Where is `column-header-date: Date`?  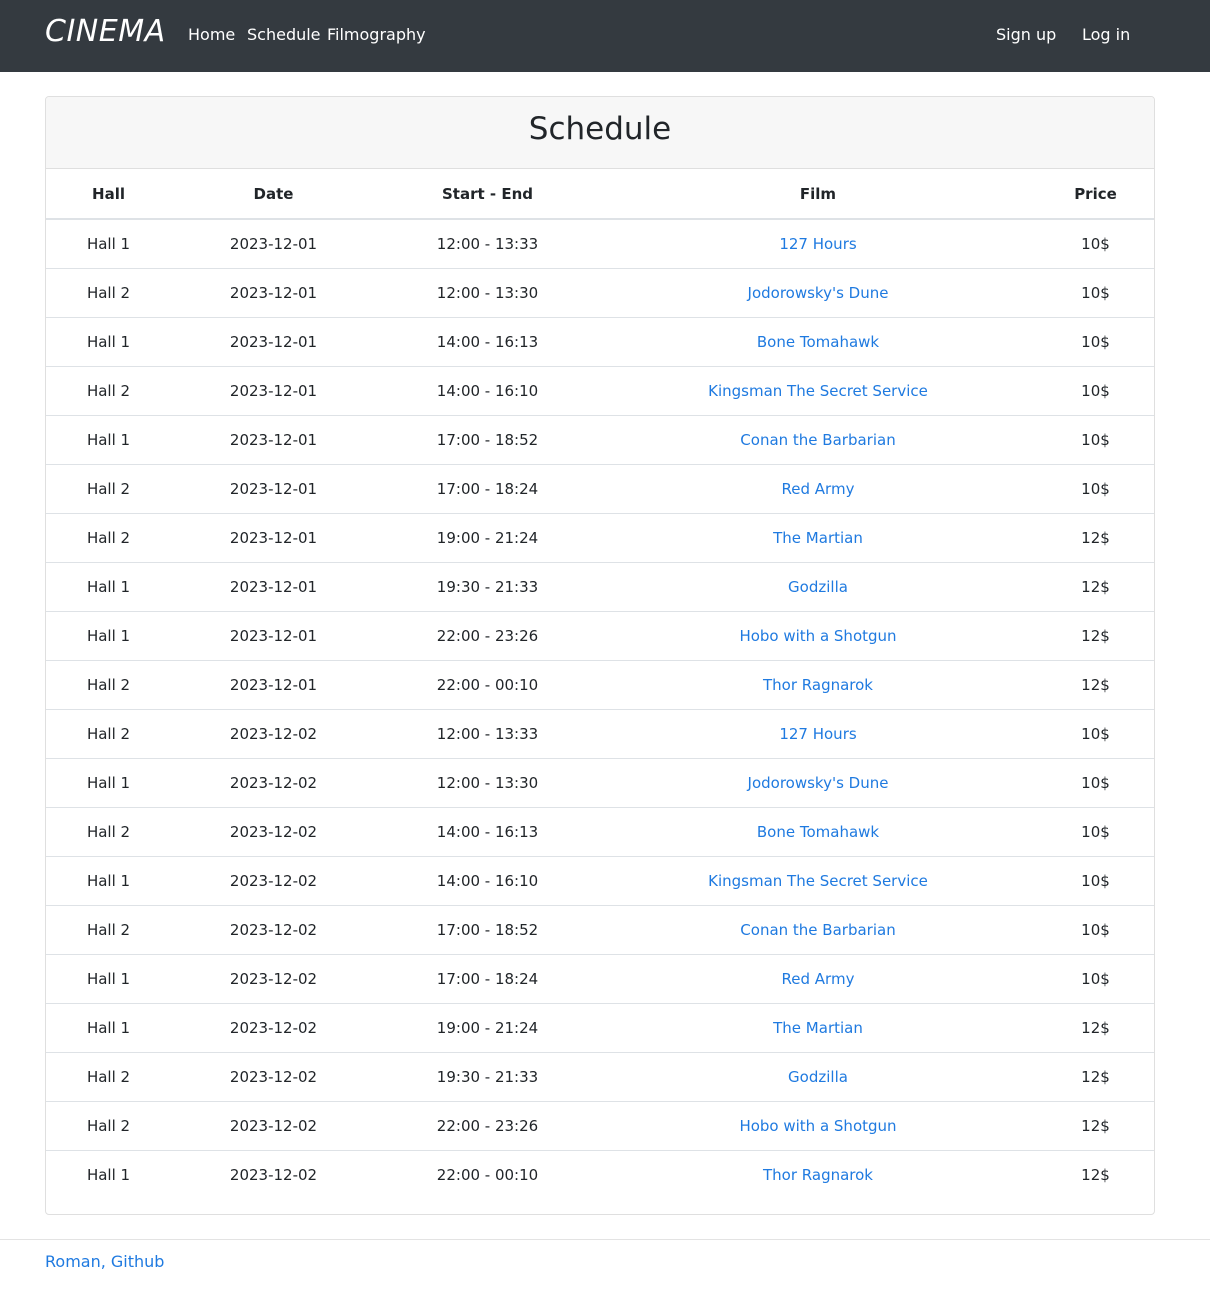 column-header-date: Date is located at coordinates (273, 194).